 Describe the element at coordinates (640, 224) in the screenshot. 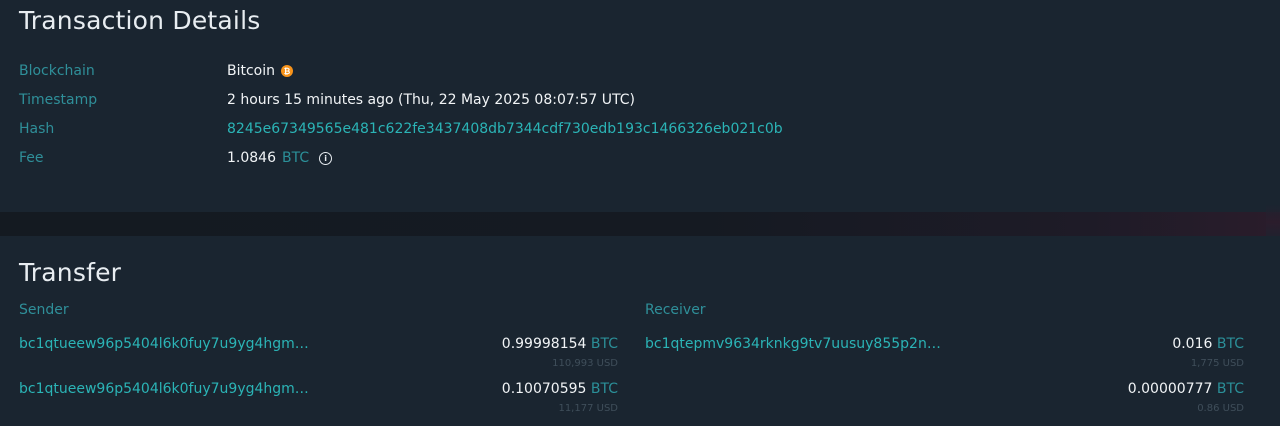

I see `section-divider` at that location.